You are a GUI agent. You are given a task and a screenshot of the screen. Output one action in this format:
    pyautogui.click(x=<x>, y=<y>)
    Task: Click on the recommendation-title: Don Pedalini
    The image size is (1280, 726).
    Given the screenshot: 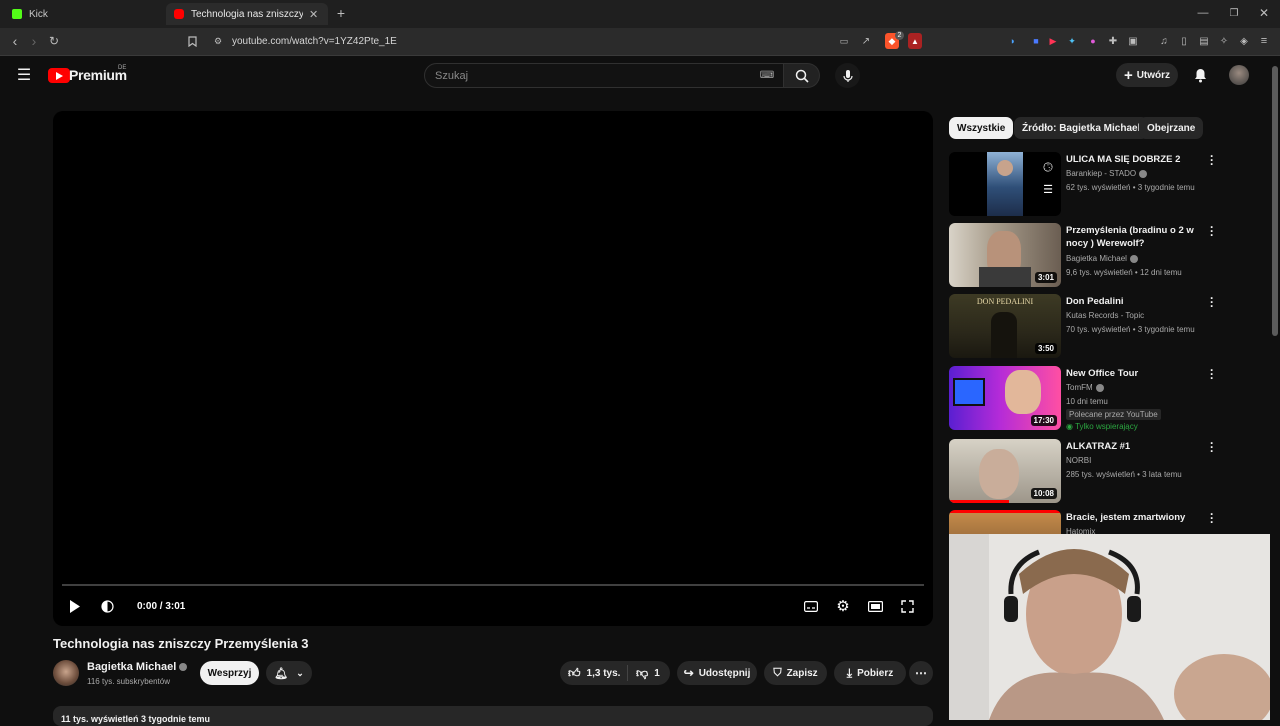 What is the action you would take?
    pyautogui.click(x=1131, y=301)
    